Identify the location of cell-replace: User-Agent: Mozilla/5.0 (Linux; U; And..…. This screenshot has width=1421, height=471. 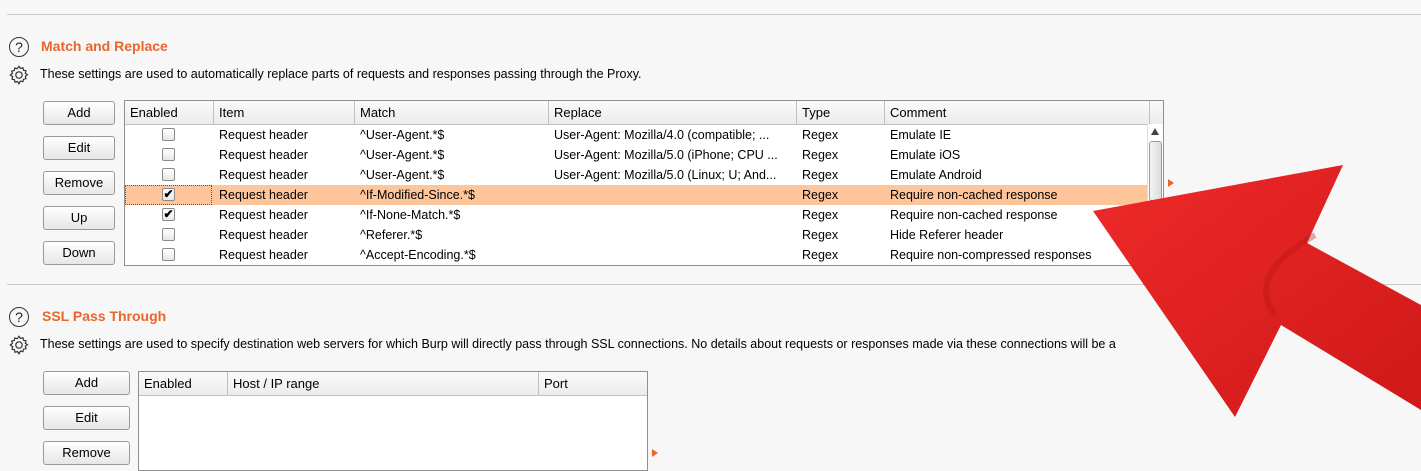
(665, 175).